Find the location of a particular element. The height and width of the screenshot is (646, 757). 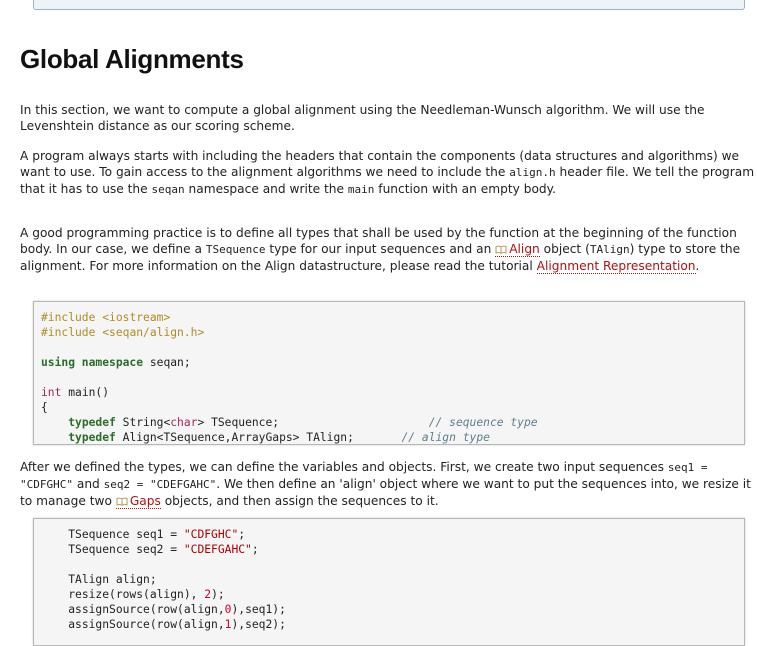

seq2-decl: TSequence seq2 = is located at coordinates (126, 549).